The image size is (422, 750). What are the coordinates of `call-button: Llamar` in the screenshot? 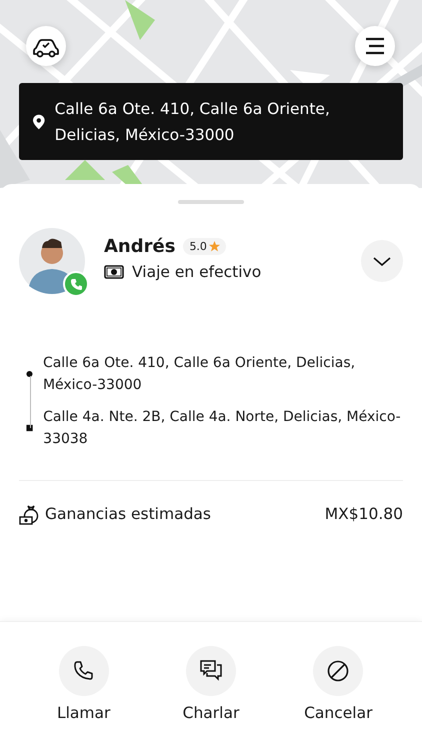 It's located at (84, 684).